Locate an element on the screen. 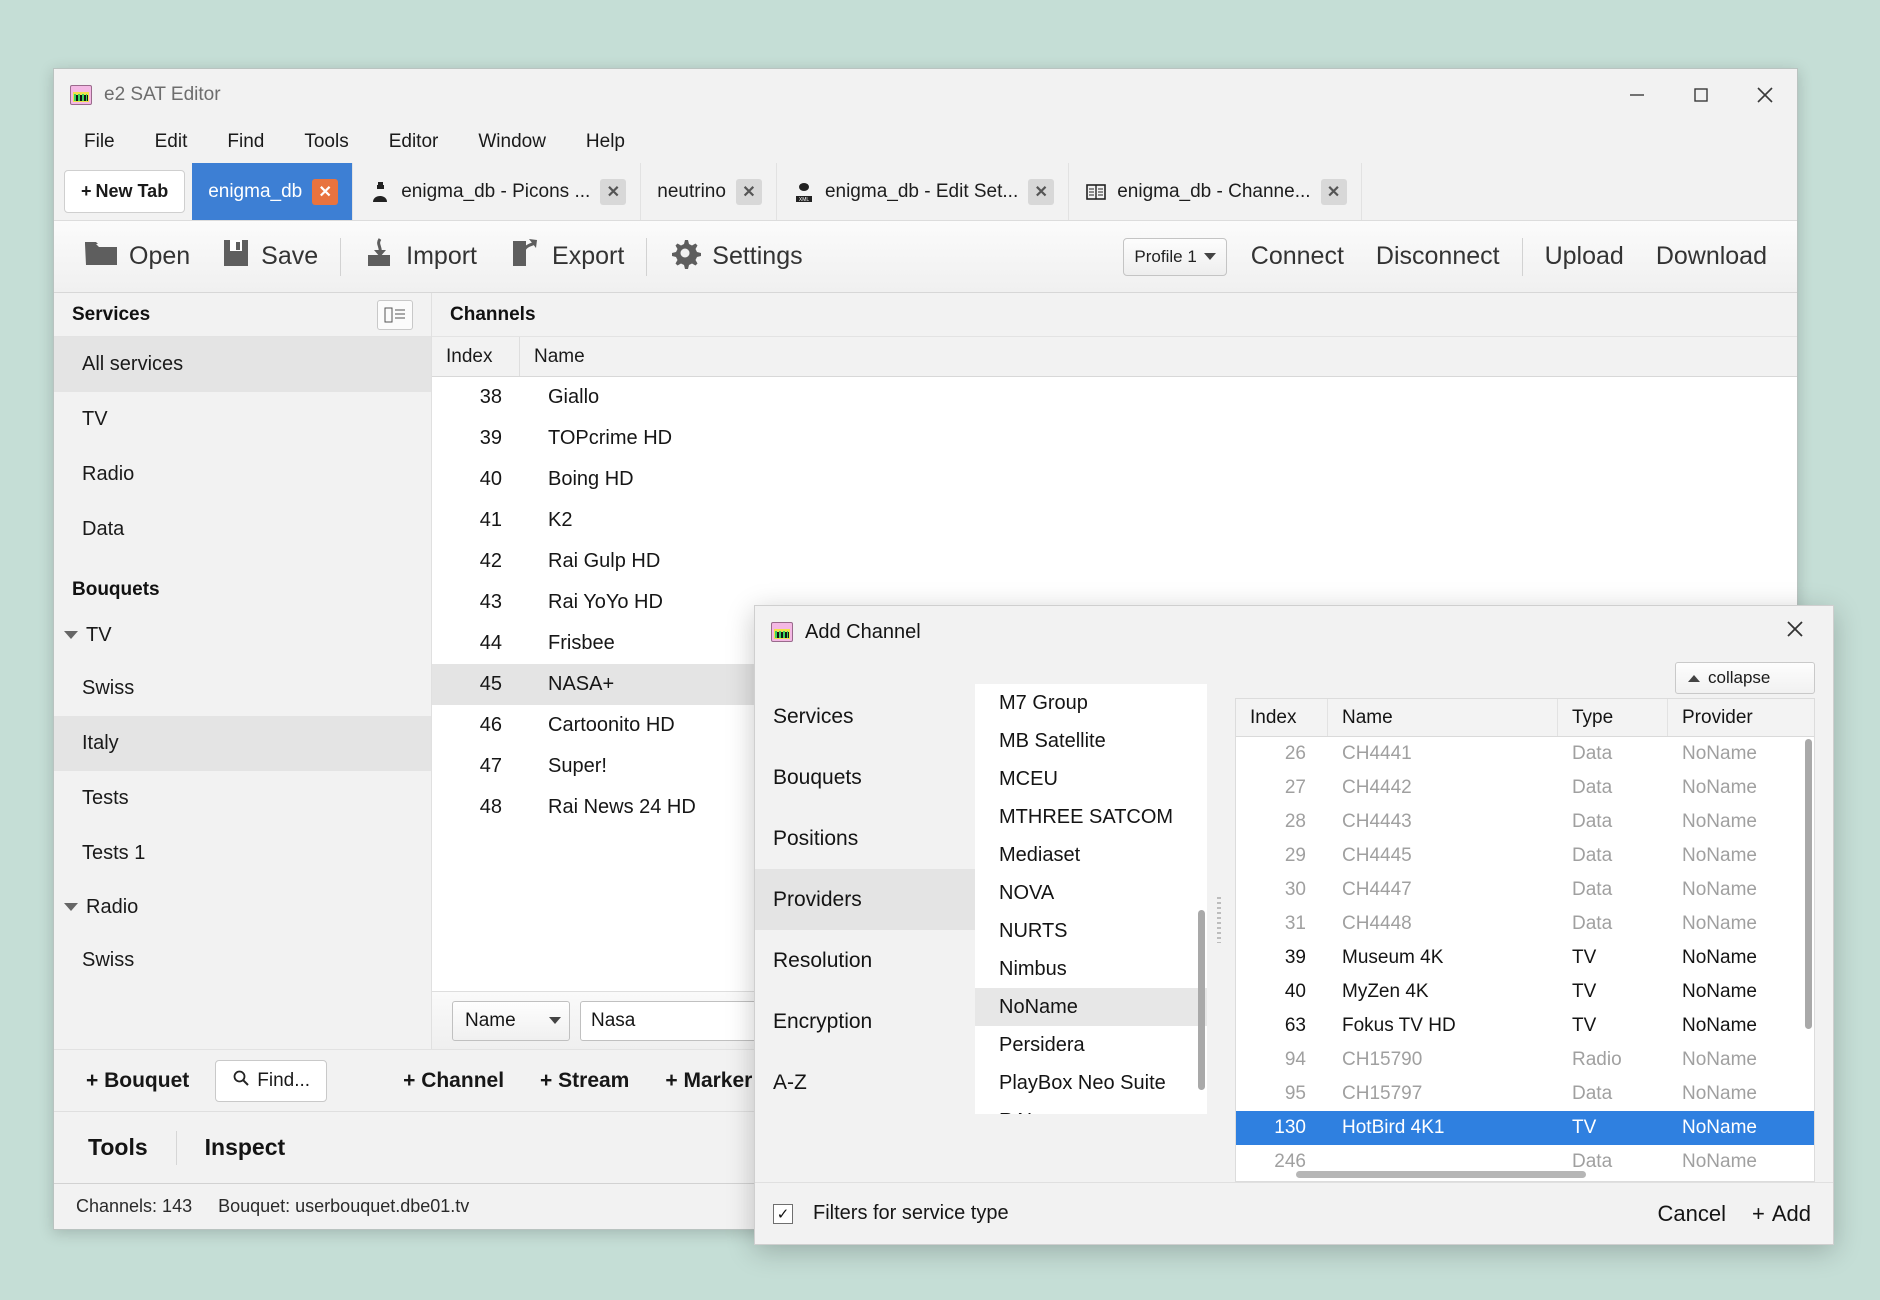  table-row: 30 CH4447 Data NoName is located at coordinates (1525, 890).